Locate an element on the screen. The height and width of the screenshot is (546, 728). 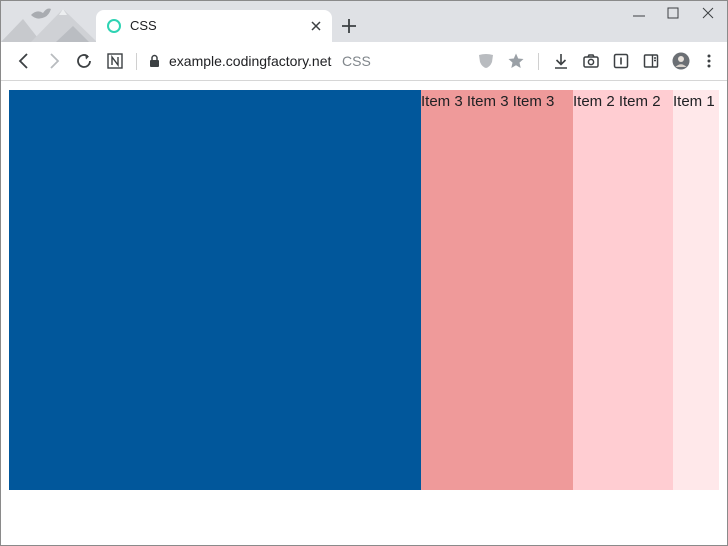
close-icon is located at coordinates (316, 26).